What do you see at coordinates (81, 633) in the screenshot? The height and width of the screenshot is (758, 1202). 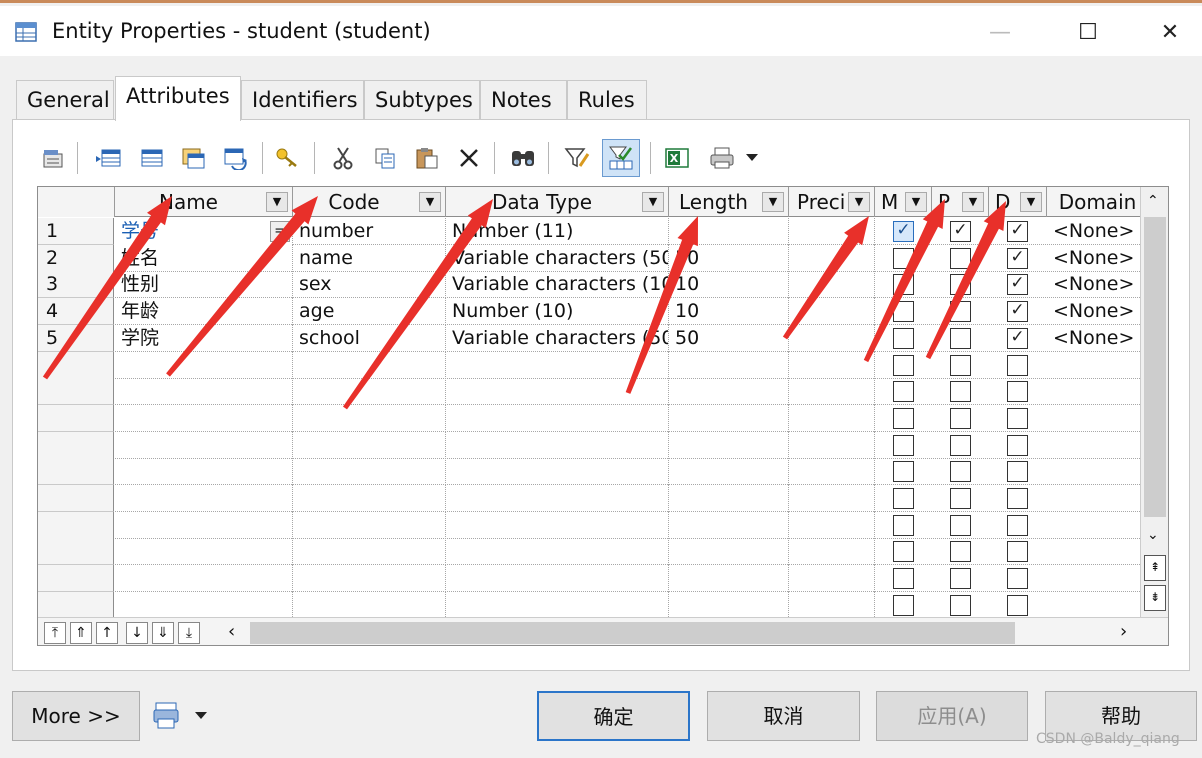 I see `move-page-up-icon: ⇑` at bounding box center [81, 633].